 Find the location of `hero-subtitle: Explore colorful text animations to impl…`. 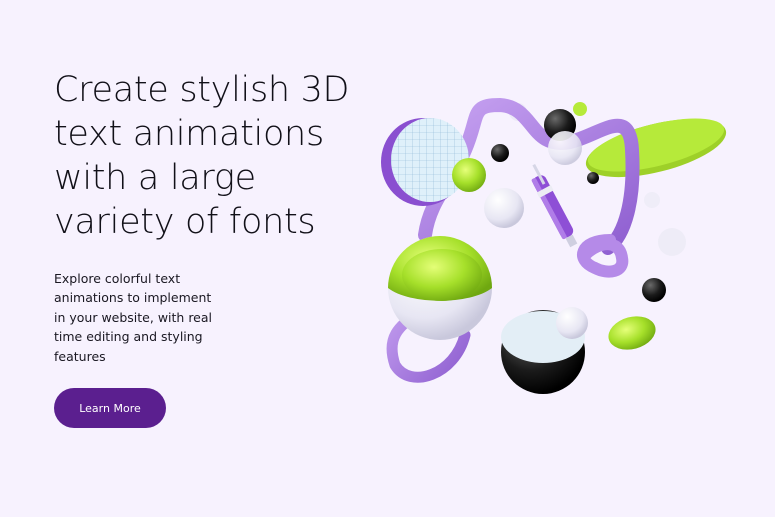

hero-subtitle: Explore colorful text animations to impl… is located at coordinates (133, 317).